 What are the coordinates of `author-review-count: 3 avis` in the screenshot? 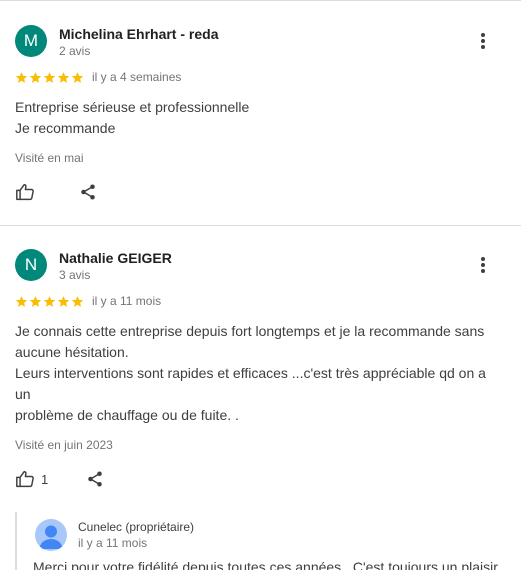 It's located at (75, 275).